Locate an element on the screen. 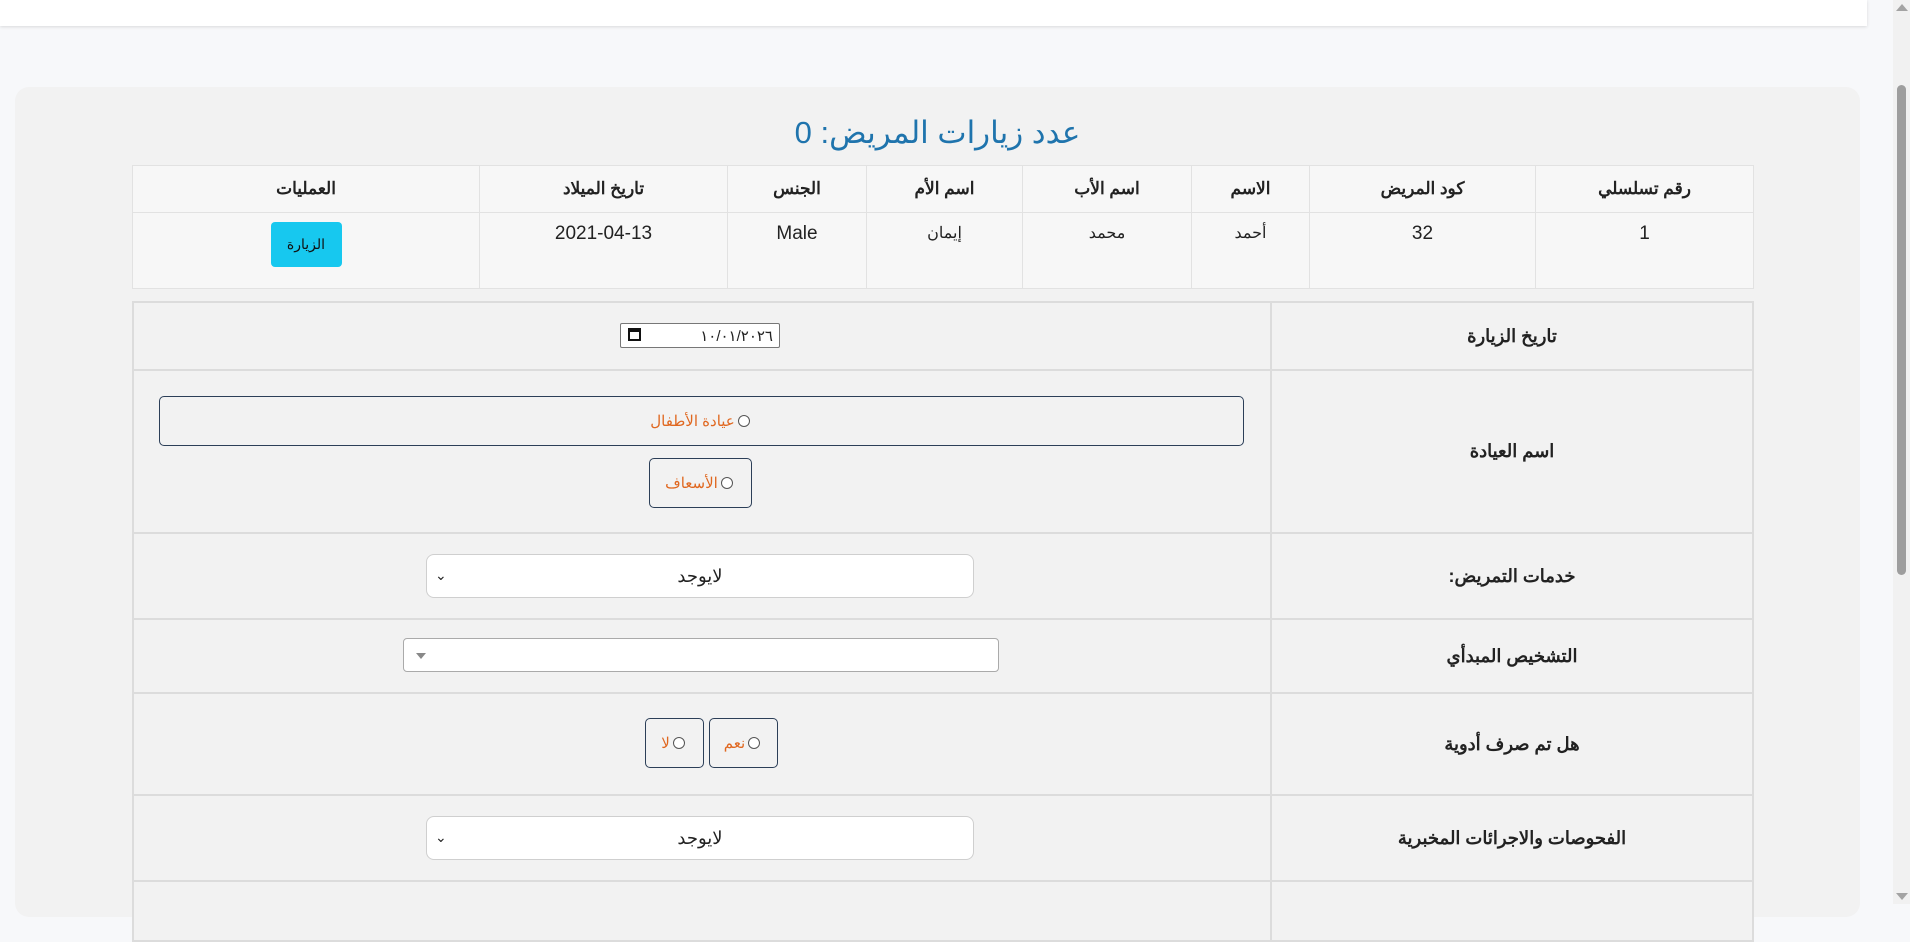 The height and width of the screenshot is (942, 1910). row-nursing: خدمات التمريض: لايوجد ⌄ is located at coordinates (943, 576).